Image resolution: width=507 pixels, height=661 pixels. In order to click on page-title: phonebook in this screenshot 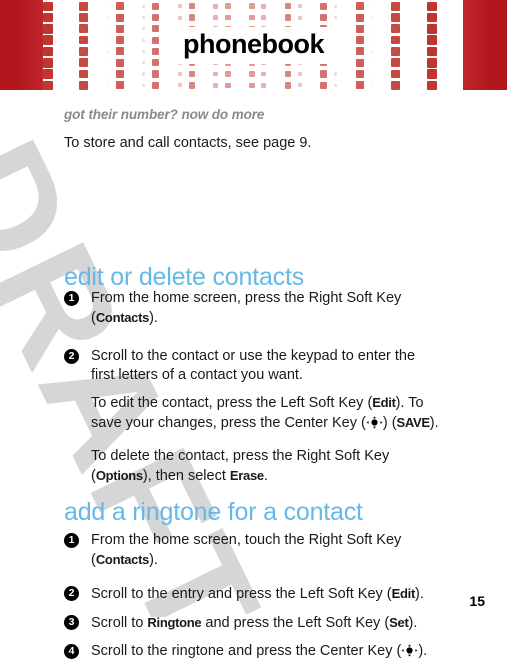, I will do `click(253, 45)`.